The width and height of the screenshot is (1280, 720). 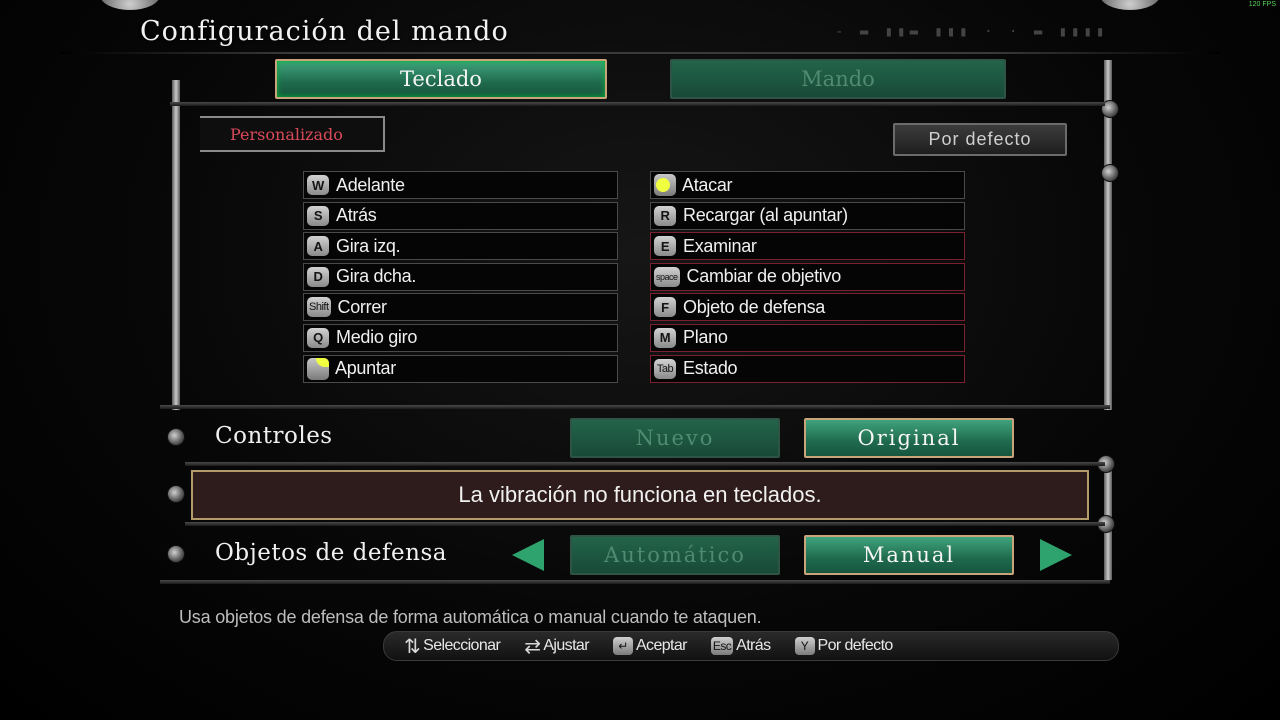 What do you see at coordinates (675, 438) in the screenshot?
I see `controls-option-new: Nuevo` at bounding box center [675, 438].